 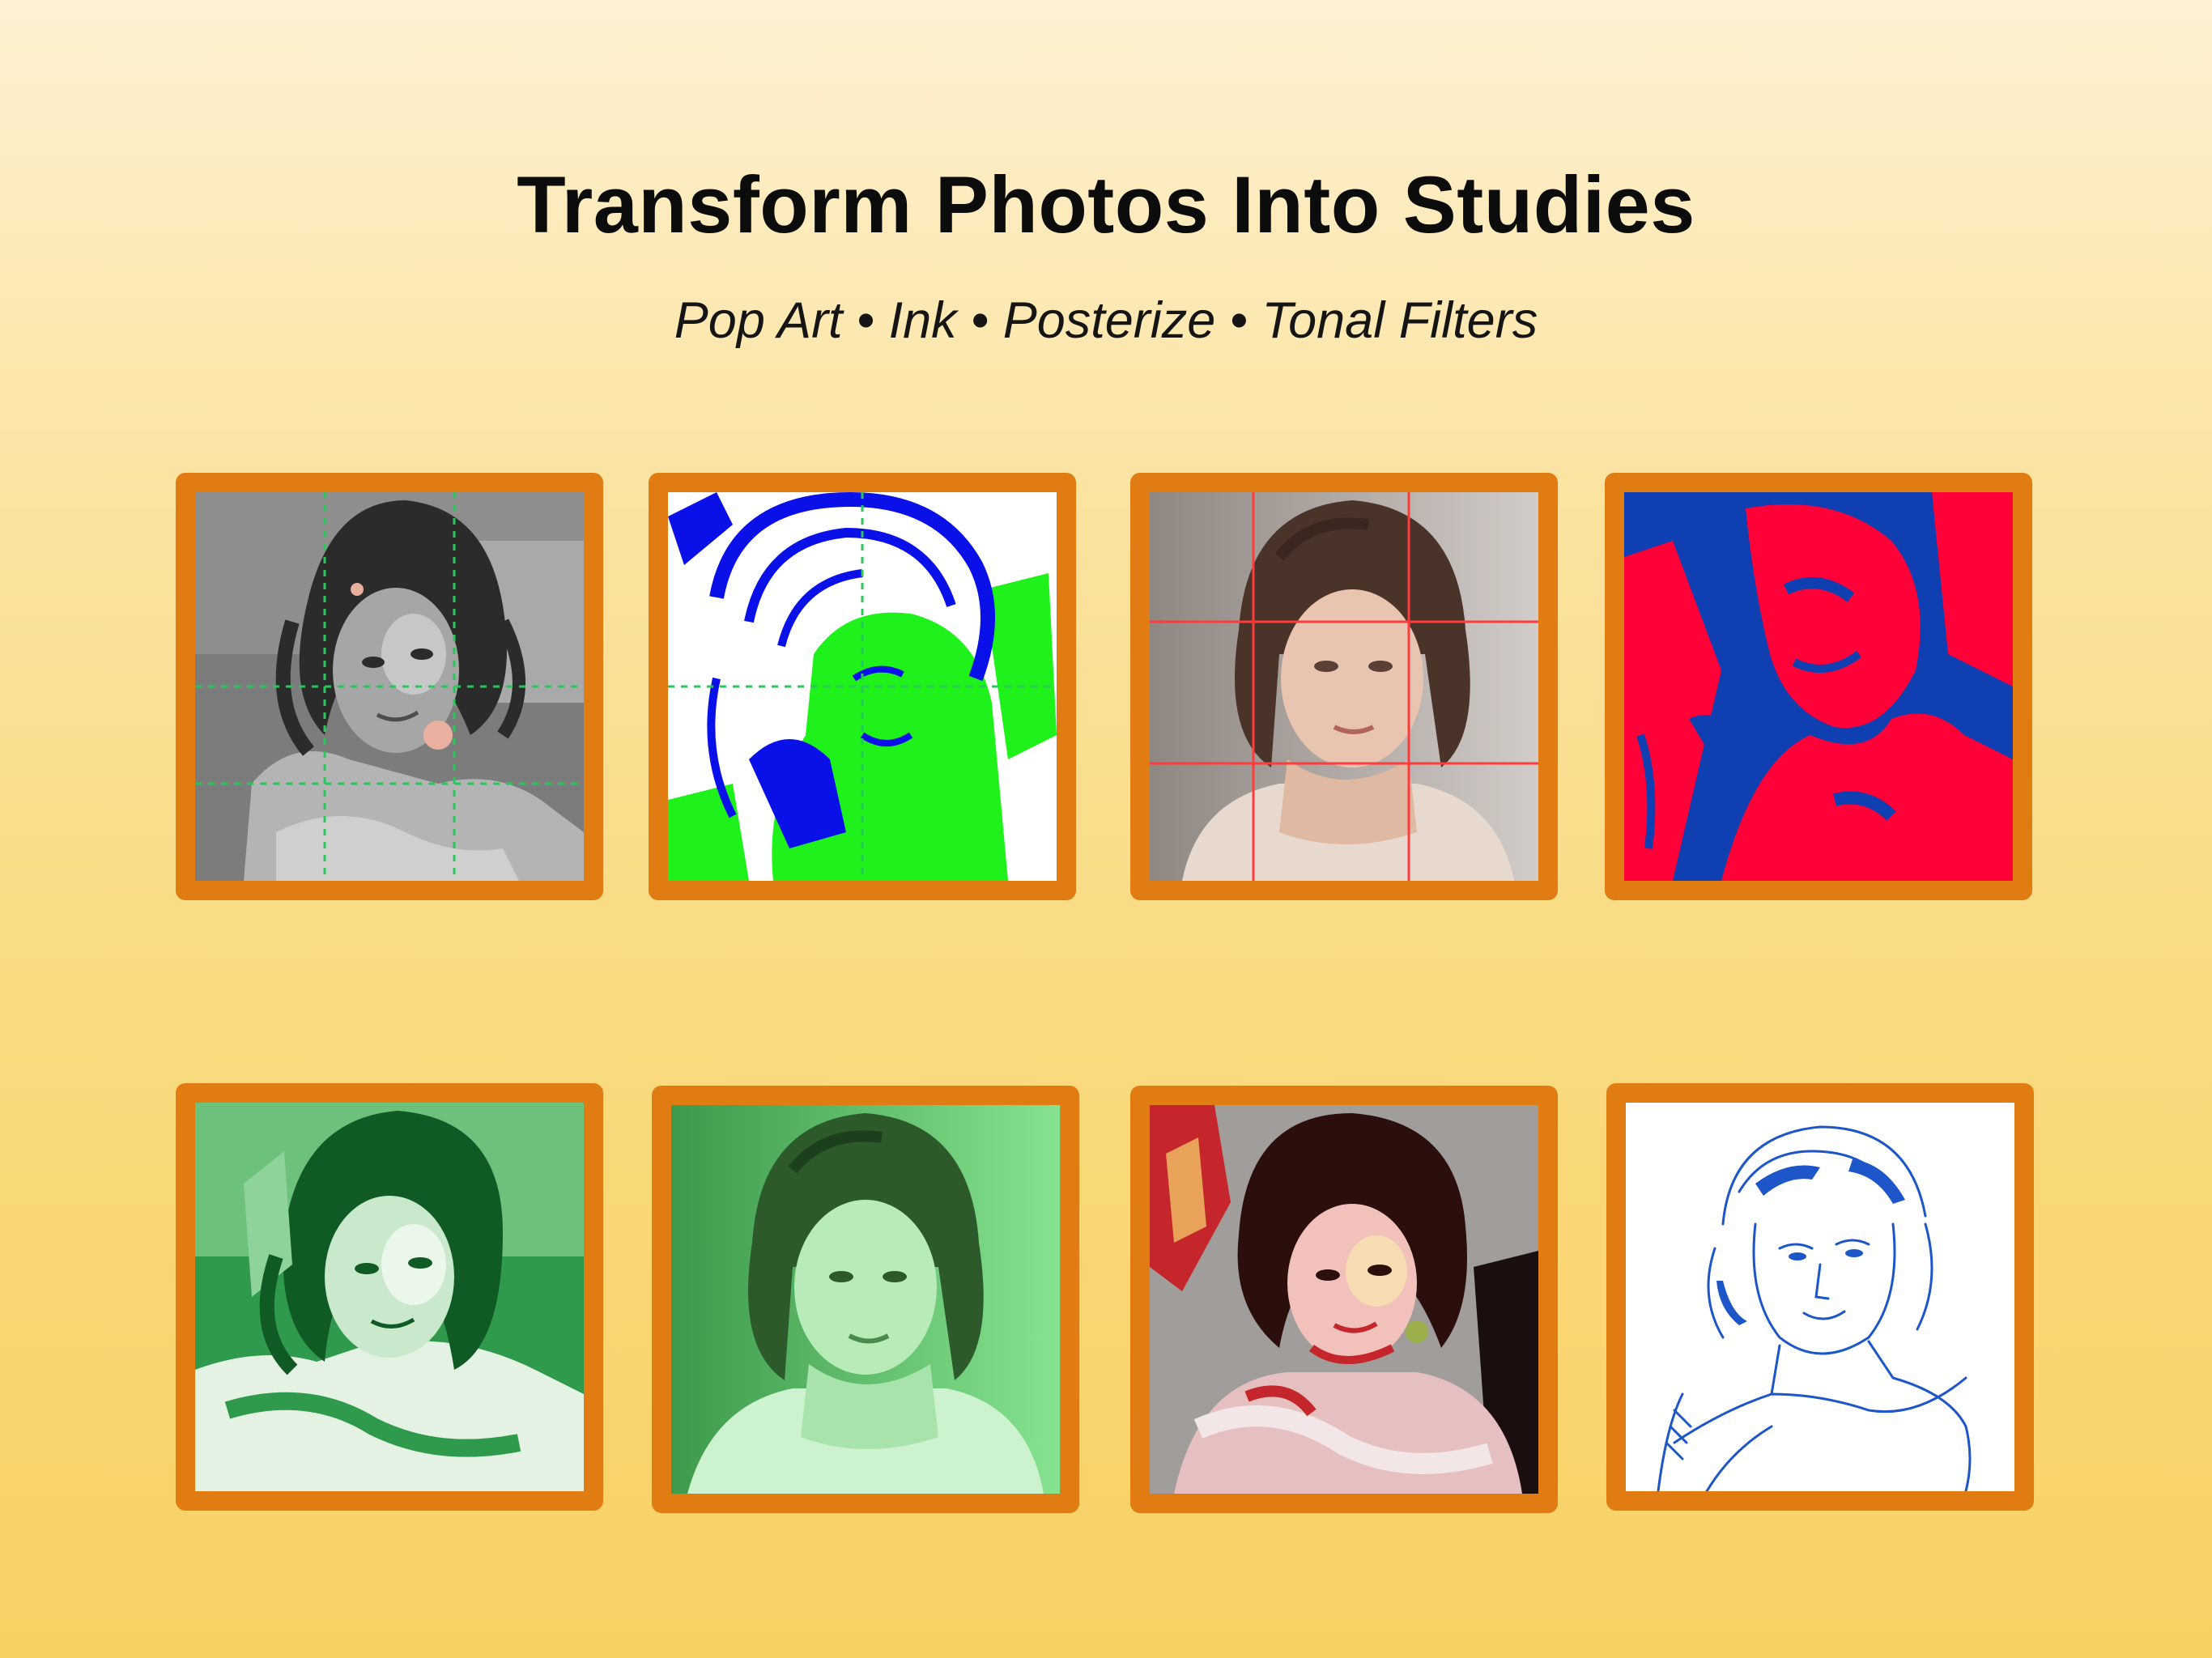 I want to click on photo-with-red-grid-image, so click(x=1344, y=686).